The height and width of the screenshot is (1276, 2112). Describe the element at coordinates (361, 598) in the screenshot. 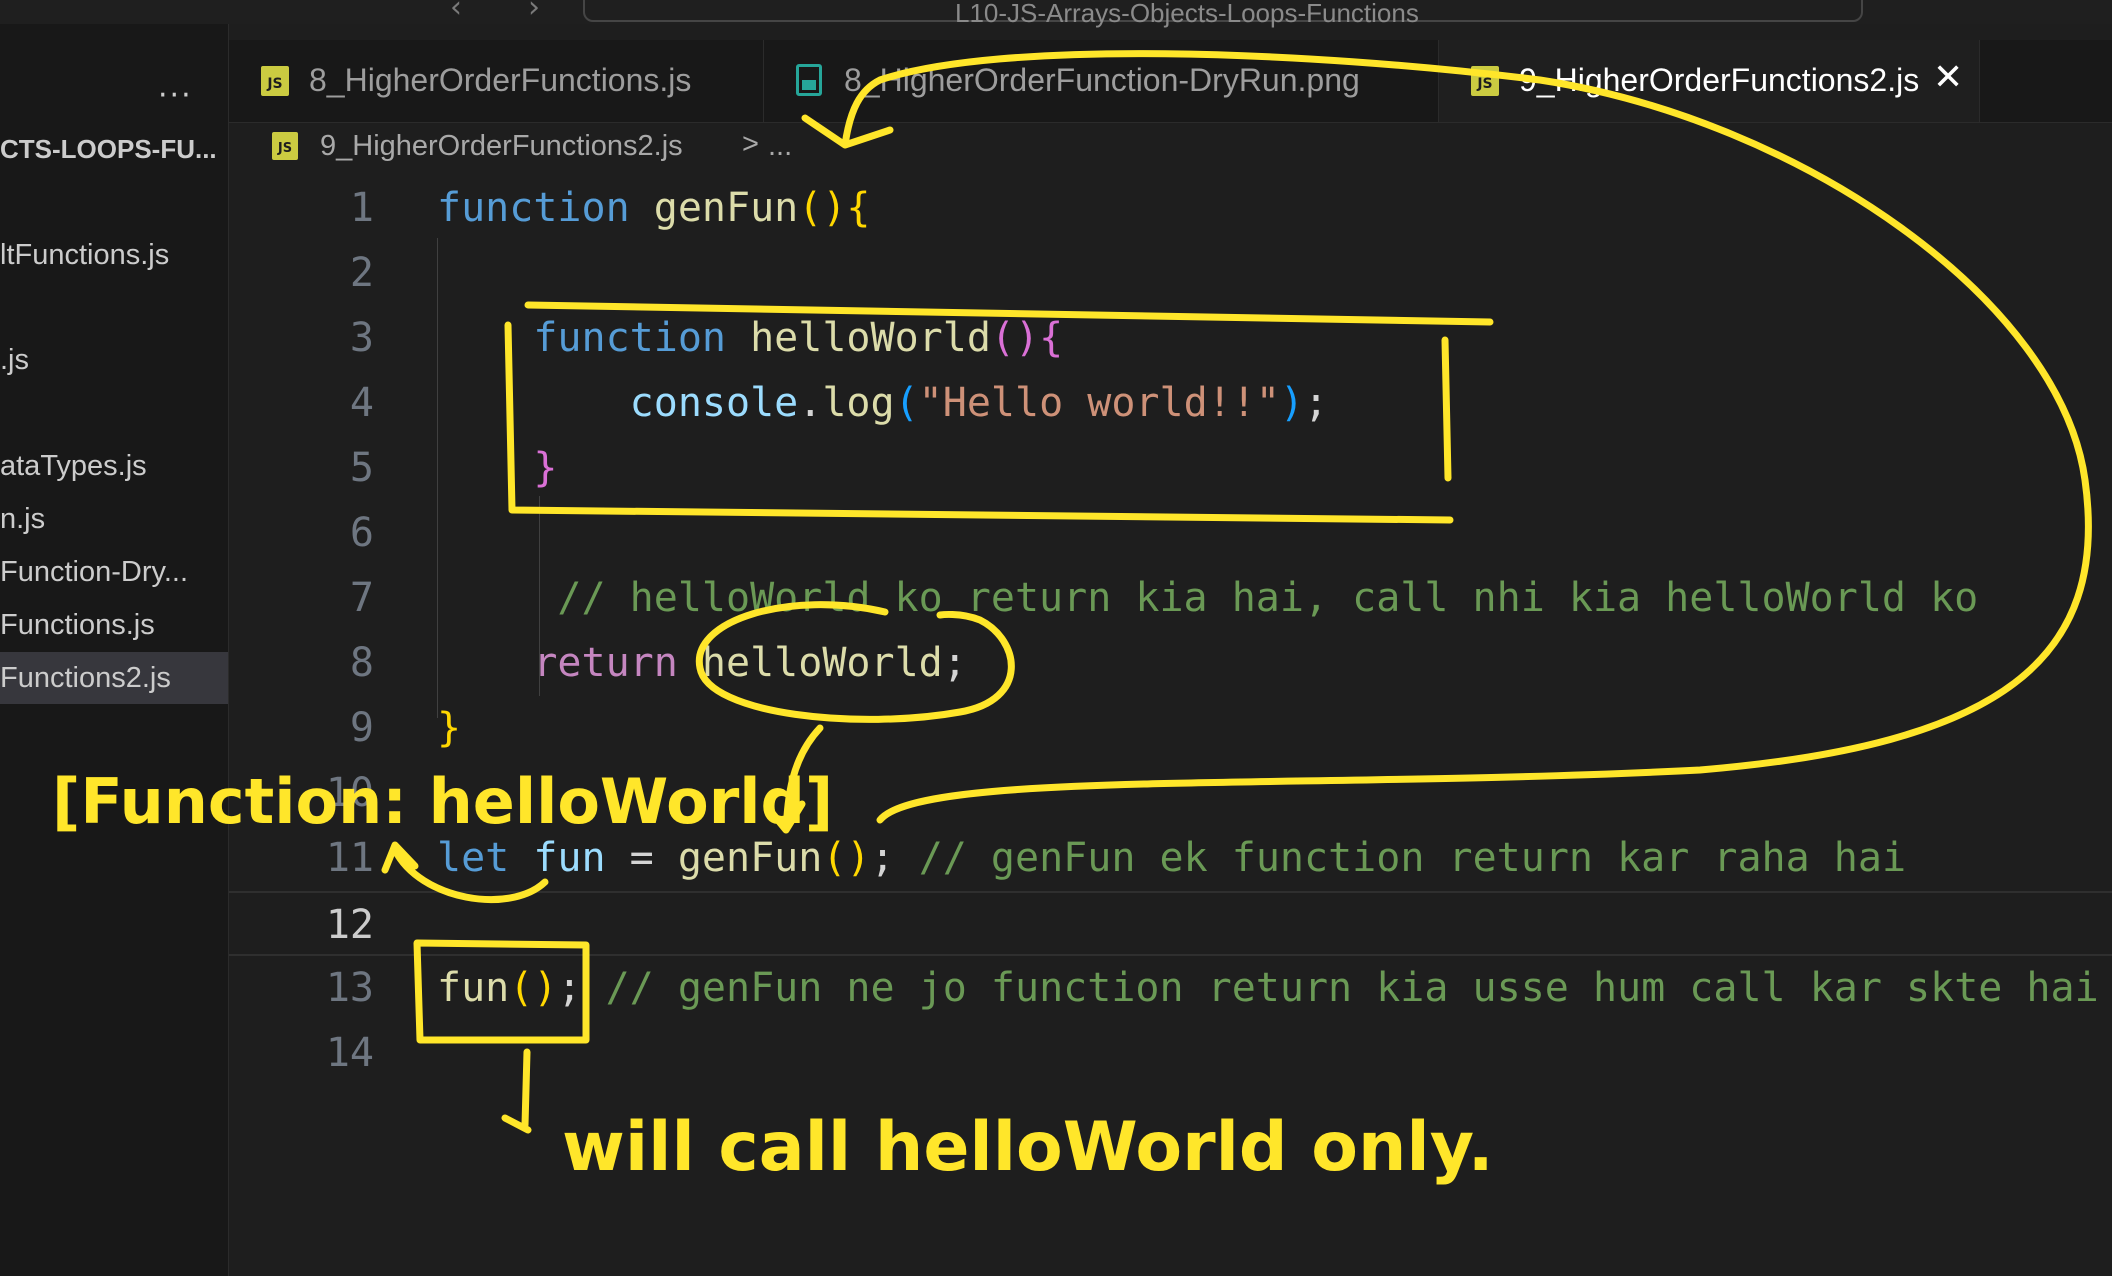

I see `line-number: 7` at that location.